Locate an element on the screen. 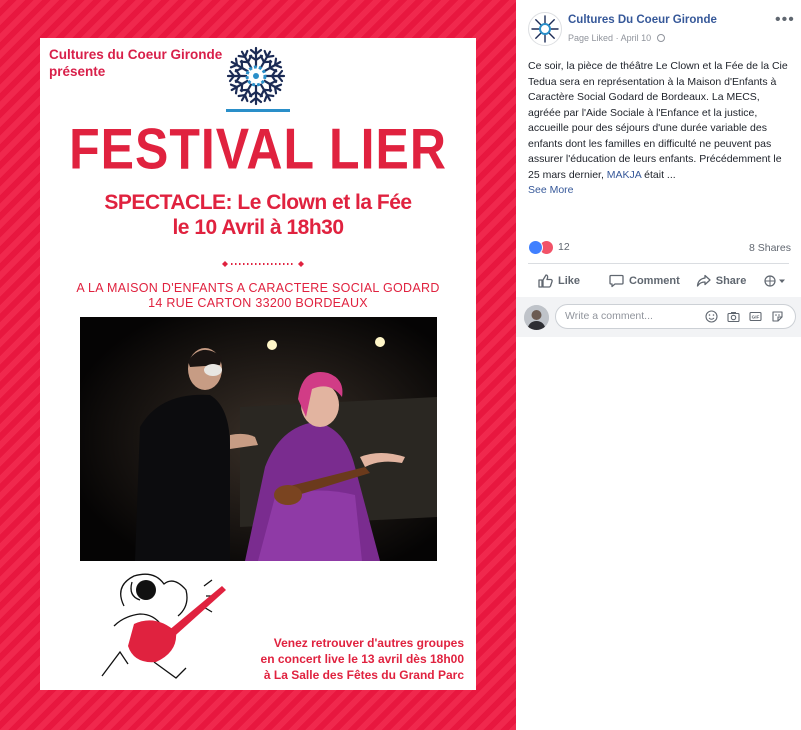  concert-line-1: Venez retrouver d'autres groupes is located at coordinates (368, 643).